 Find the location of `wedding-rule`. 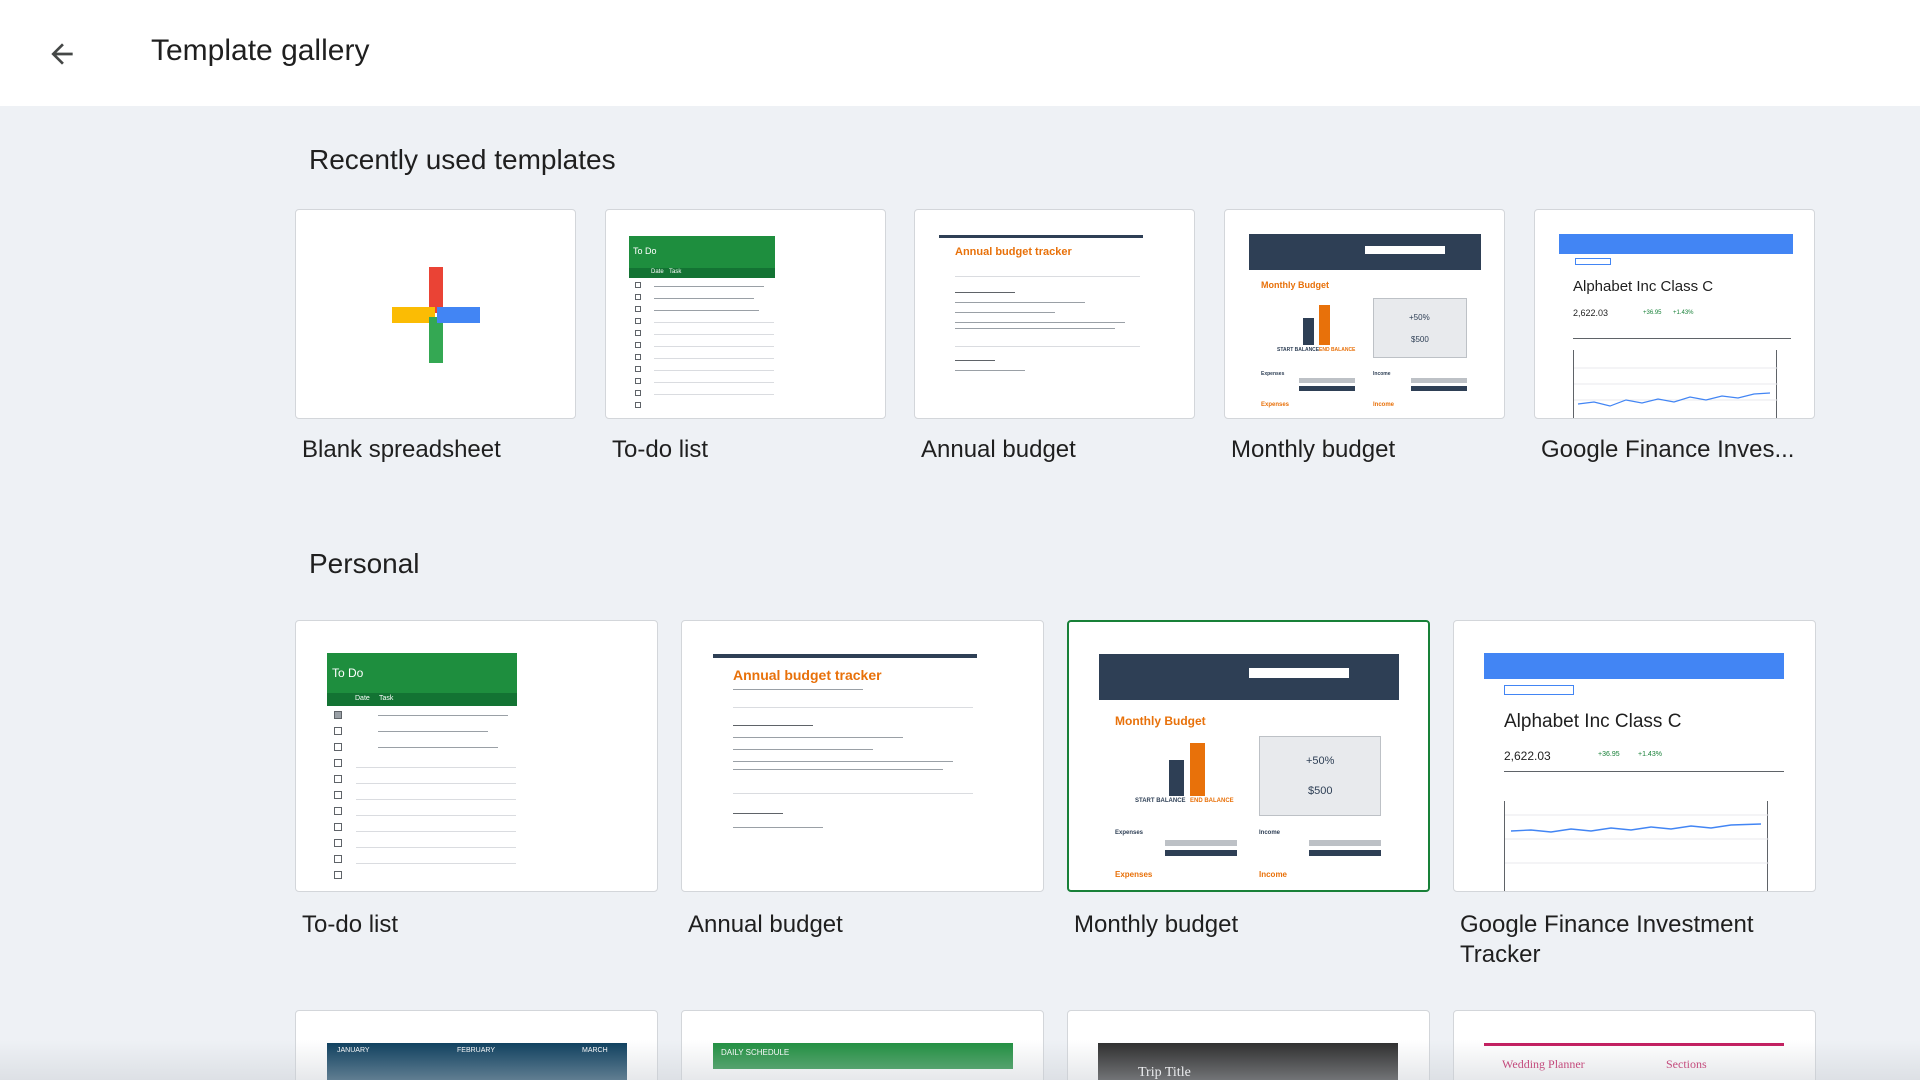

wedding-rule is located at coordinates (1634, 1044).